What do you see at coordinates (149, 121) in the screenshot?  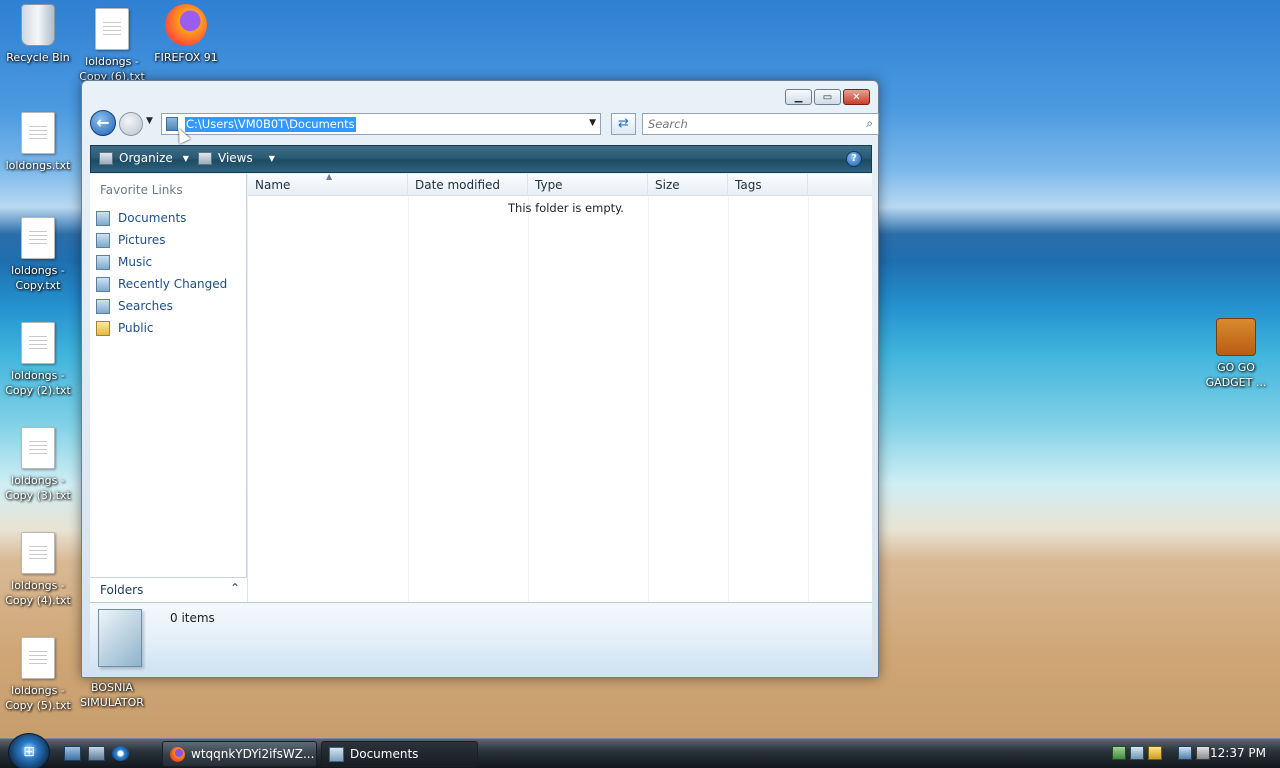 I see `recent-pages-button: ▼` at bounding box center [149, 121].